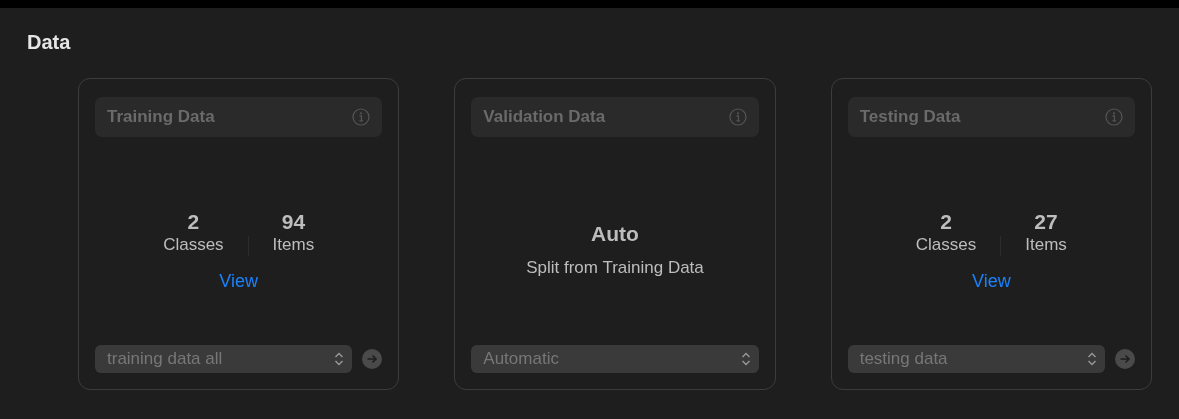 The image size is (1179, 419). What do you see at coordinates (224, 359) in the screenshot?
I see `dropdown: training data all` at bounding box center [224, 359].